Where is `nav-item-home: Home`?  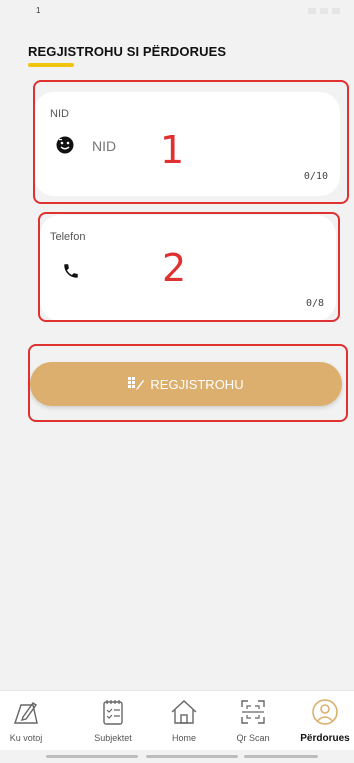 nav-item-home: Home is located at coordinates (184, 720).